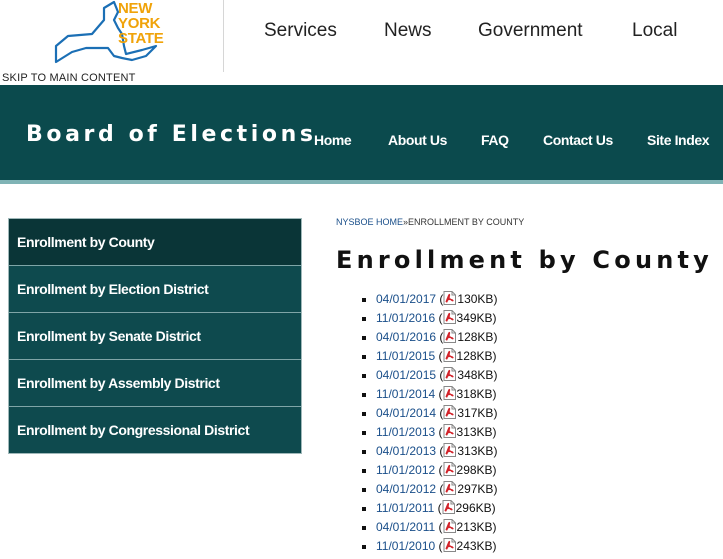 The height and width of the screenshot is (559, 723). Describe the element at coordinates (69, 78) in the screenshot. I see `skip-to-main-link: SKIP TO MAIN CONTENT` at that location.